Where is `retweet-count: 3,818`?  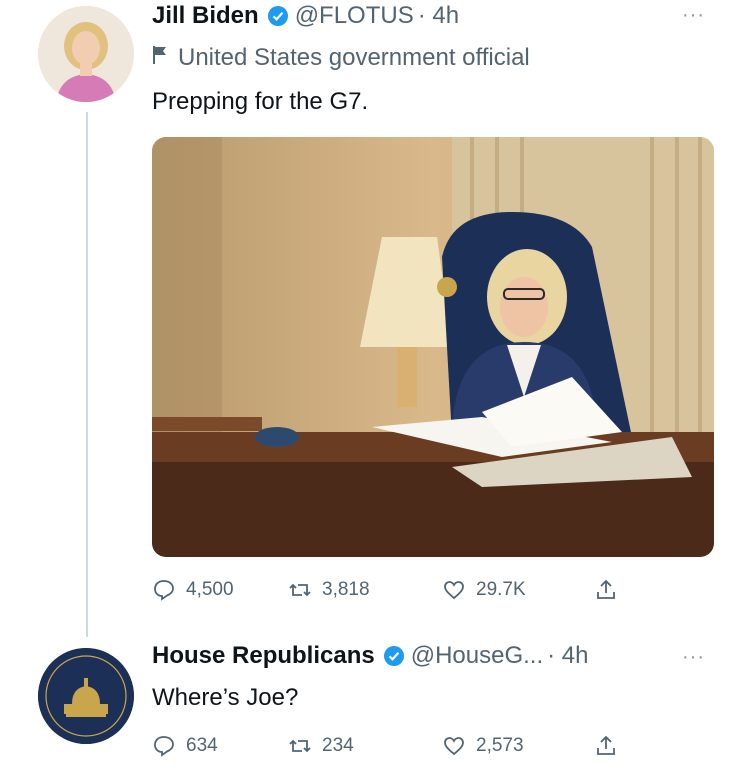
retweet-count: 3,818 is located at coordinates (346, 589).